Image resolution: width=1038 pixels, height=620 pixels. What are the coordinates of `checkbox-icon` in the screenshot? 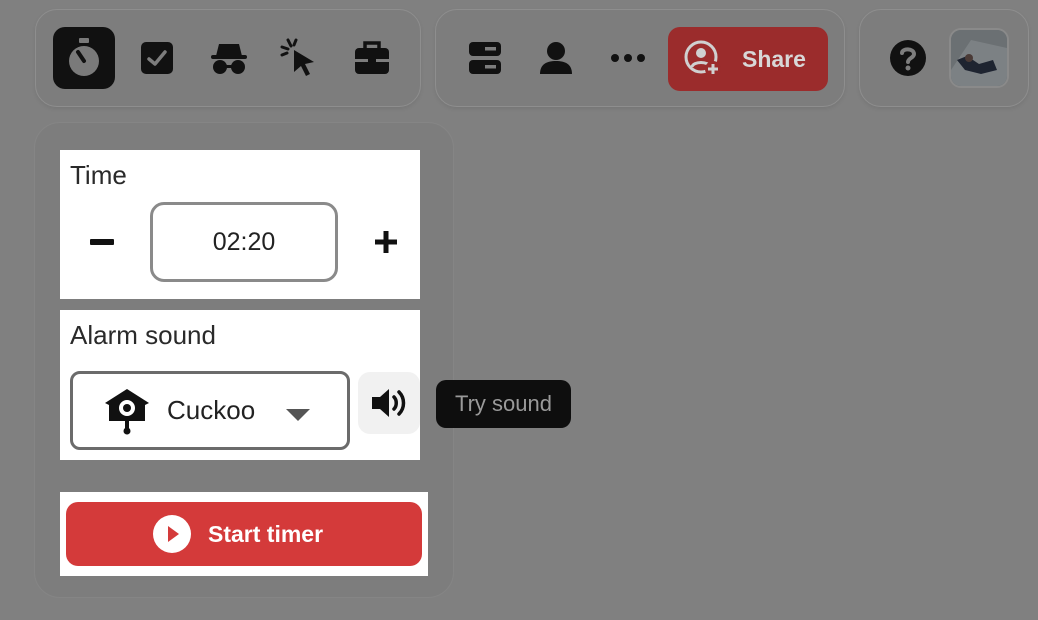 It's located at (157, 58).